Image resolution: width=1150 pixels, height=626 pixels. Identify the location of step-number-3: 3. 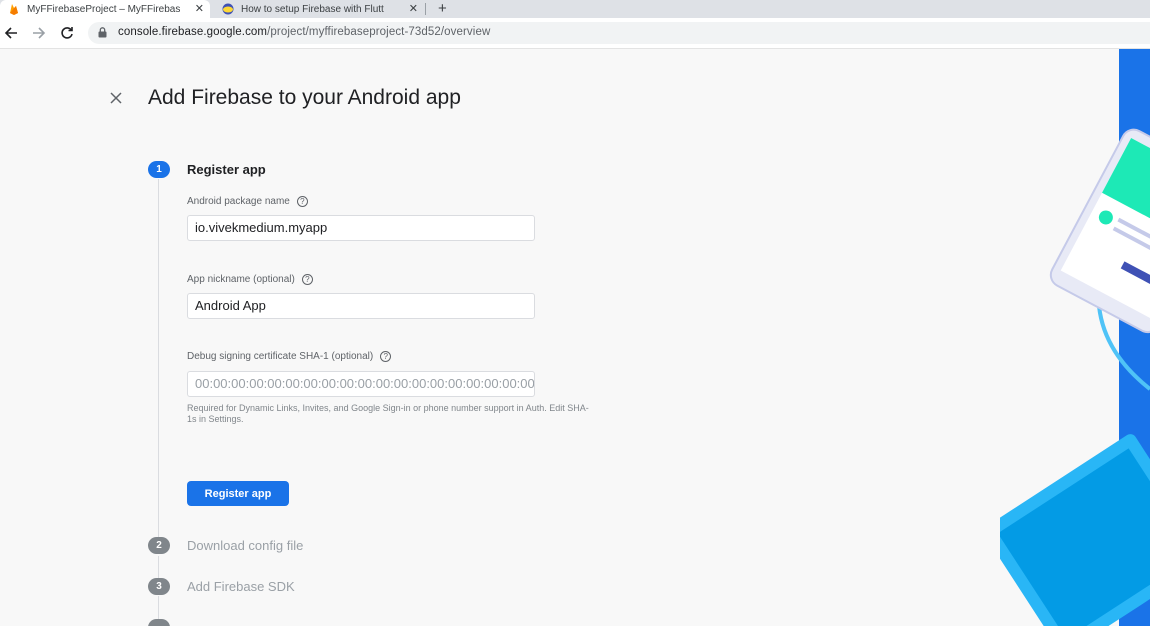
(159, 586).